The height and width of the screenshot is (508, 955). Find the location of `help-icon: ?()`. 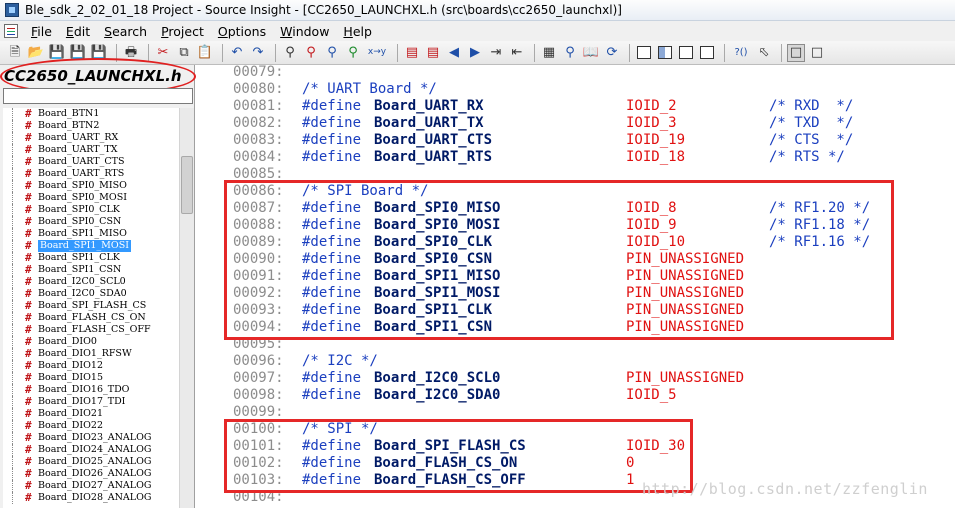

help-icon: ?() is located at coordinates (741, 53).